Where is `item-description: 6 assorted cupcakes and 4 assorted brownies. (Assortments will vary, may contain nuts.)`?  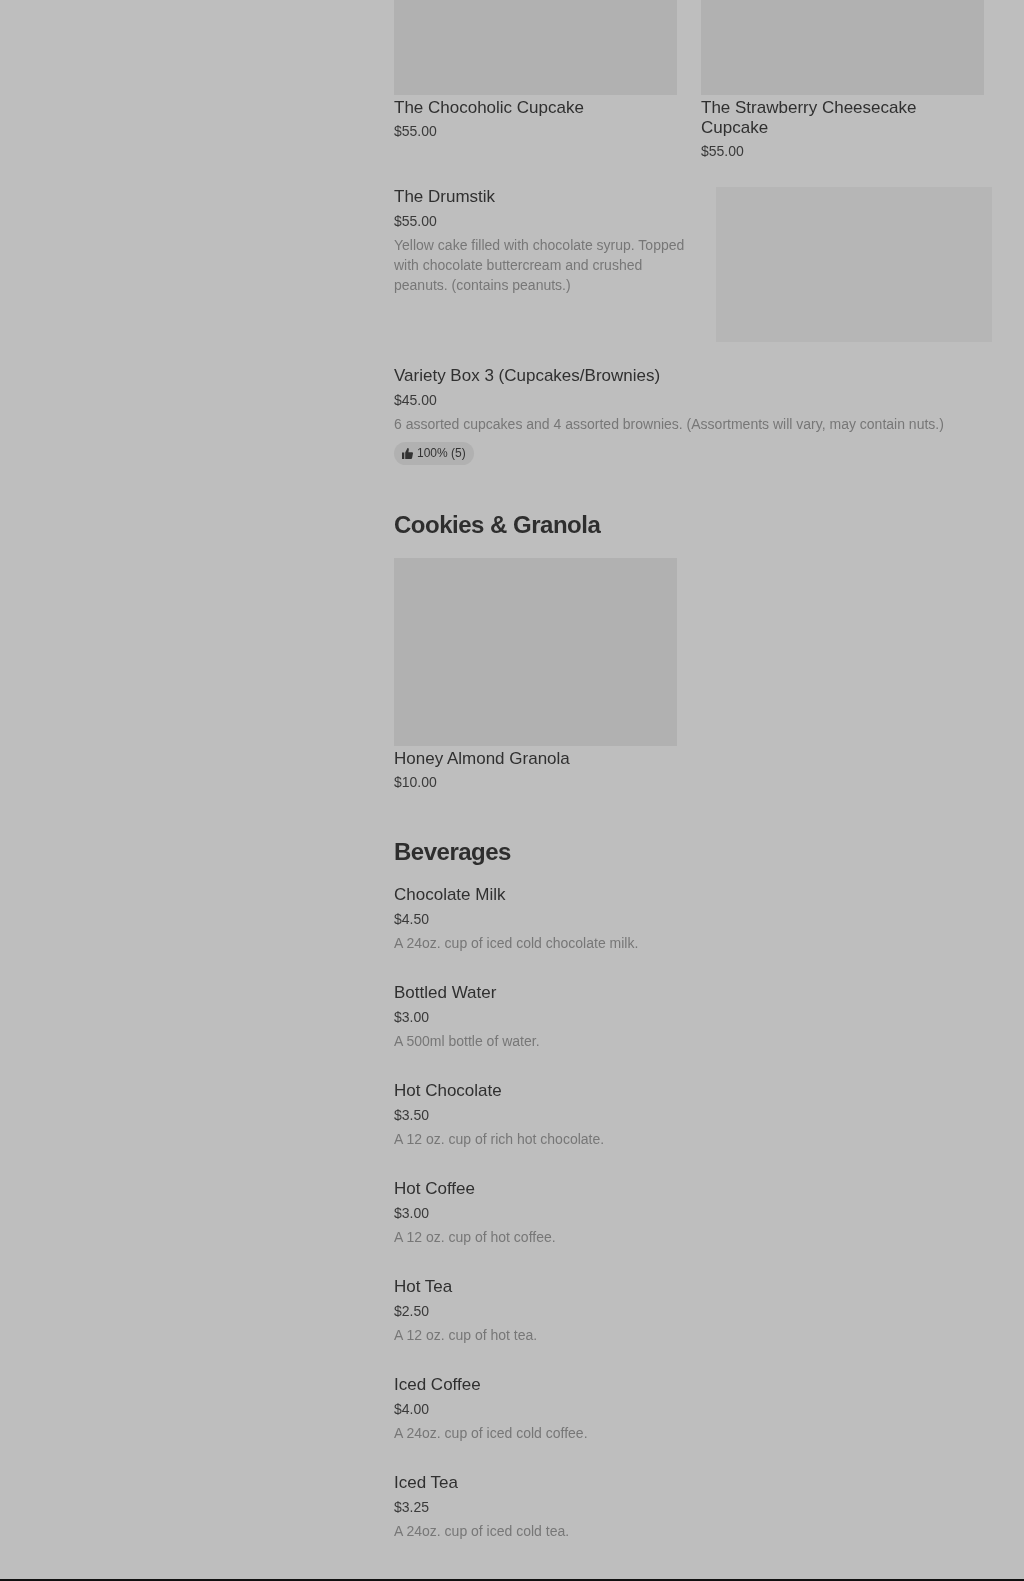 item-description: 6 assorted cupcakes and 4 assorted brownies. (Assortments will vary, may contain nuts.) is located at coordinates (669, 424).